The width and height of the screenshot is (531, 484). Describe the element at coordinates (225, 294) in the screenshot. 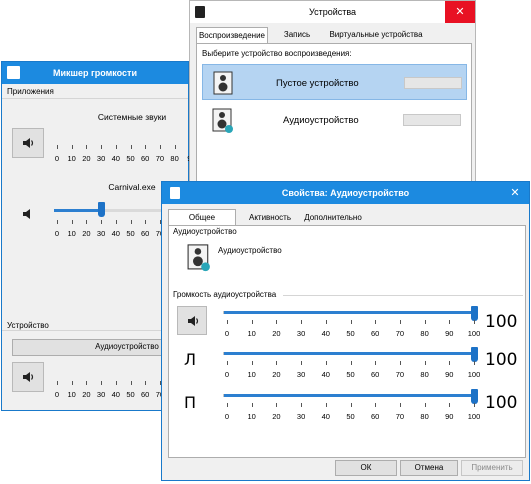

I see `volume-group-label: Громкость аудиоустройства` at that location.